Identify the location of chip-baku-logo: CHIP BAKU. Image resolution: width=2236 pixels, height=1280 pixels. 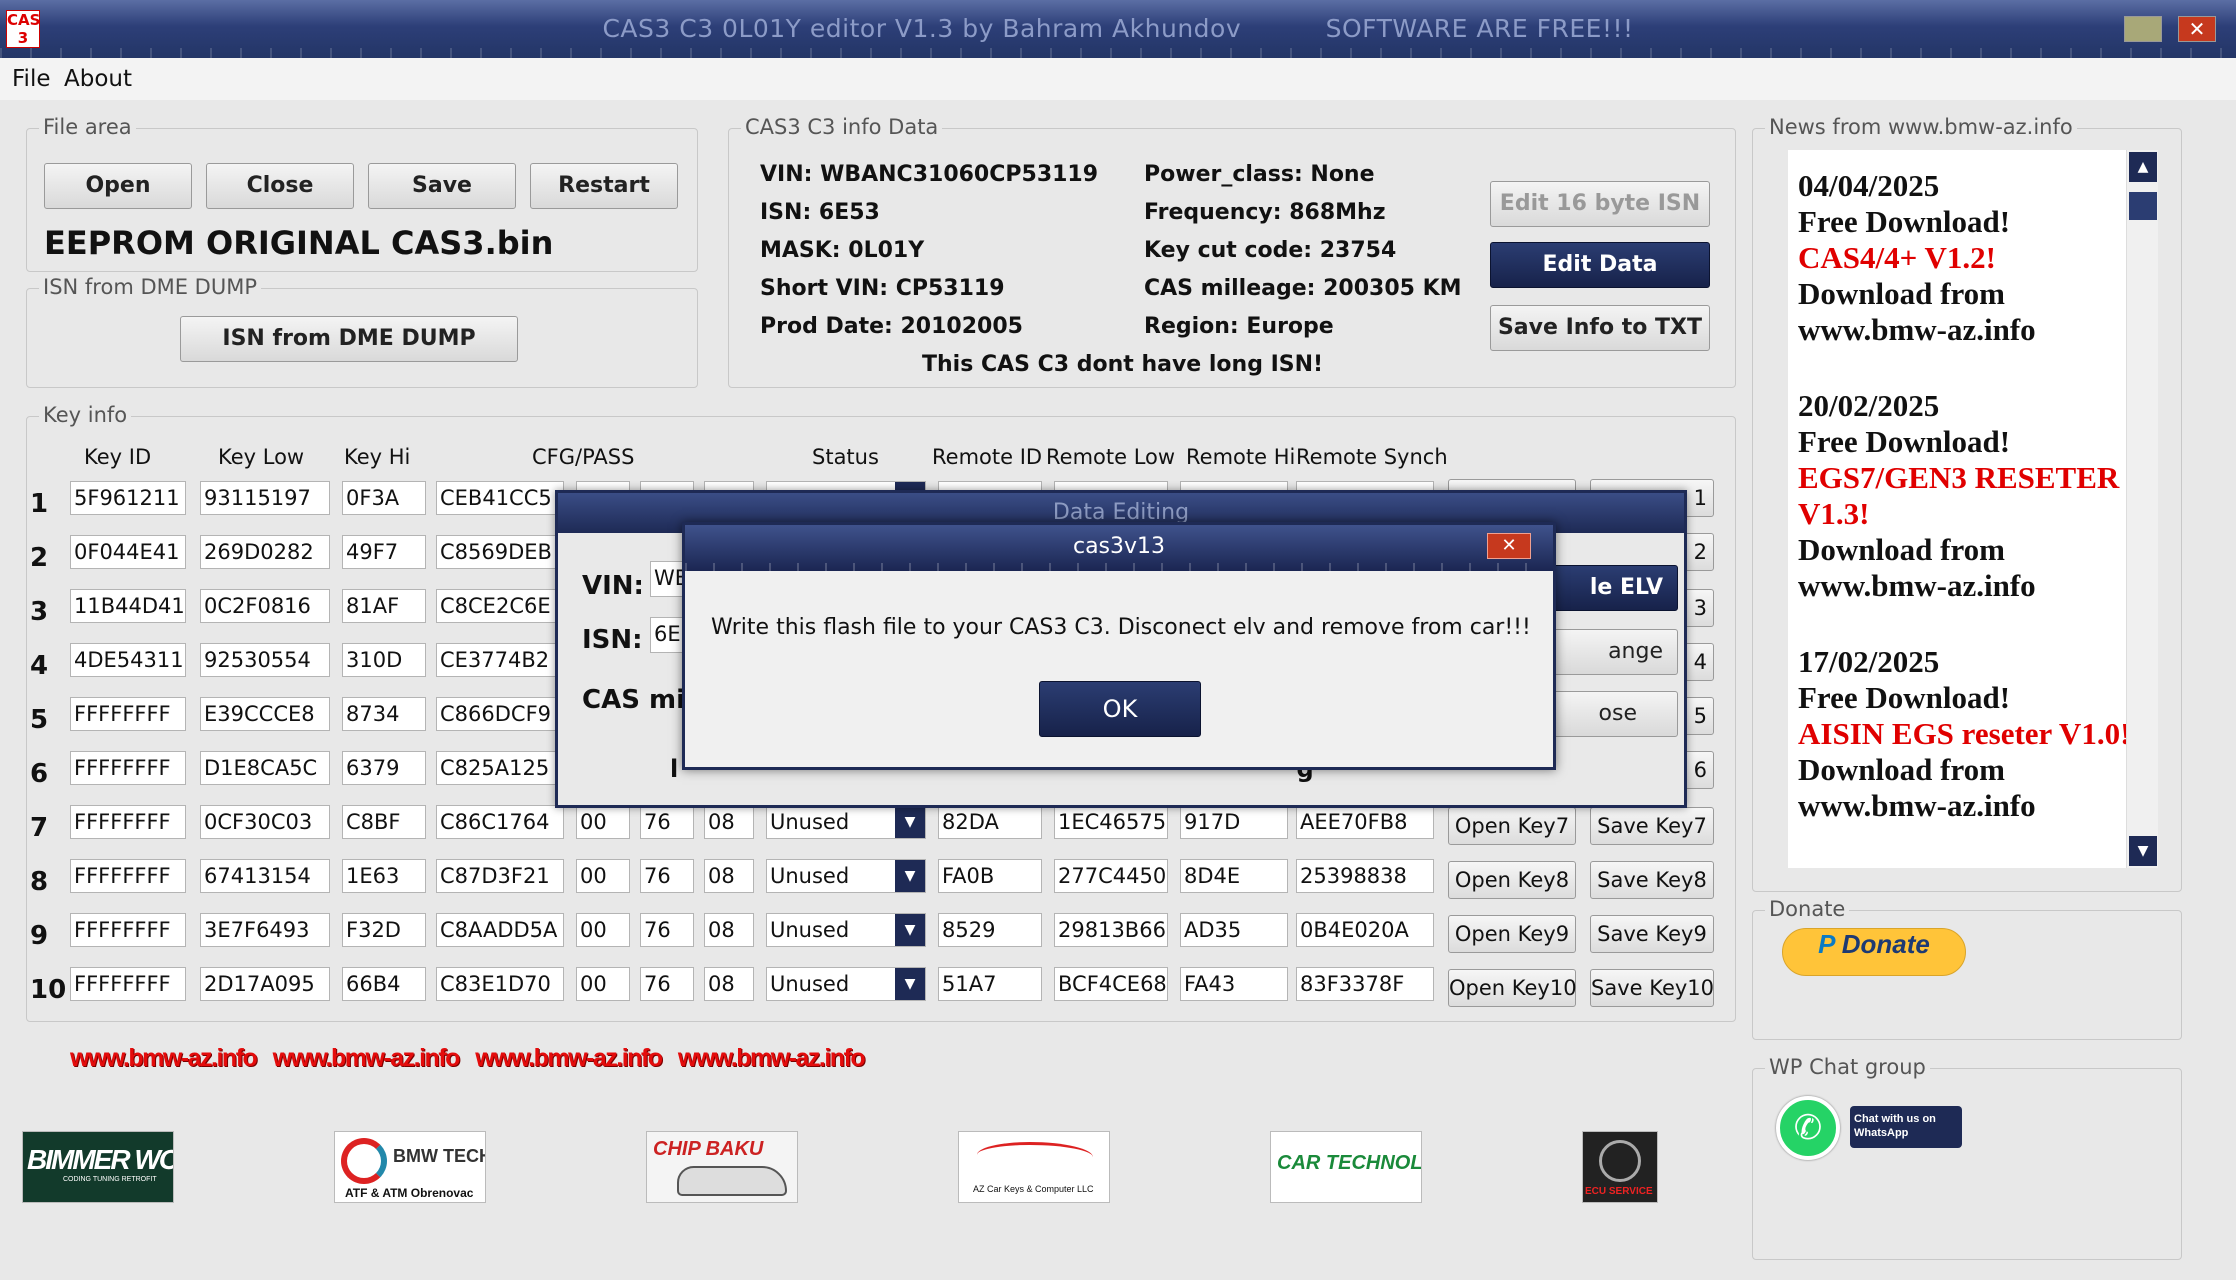
(722, 1167).